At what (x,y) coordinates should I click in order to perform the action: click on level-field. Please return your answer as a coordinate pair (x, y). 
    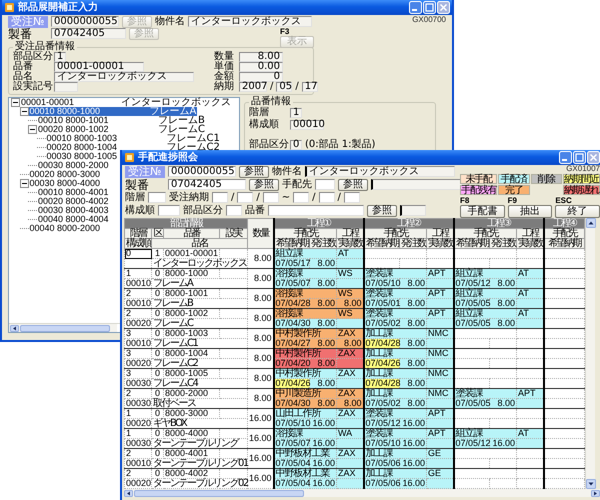
    Looking at the image, I should click on (157, 197).